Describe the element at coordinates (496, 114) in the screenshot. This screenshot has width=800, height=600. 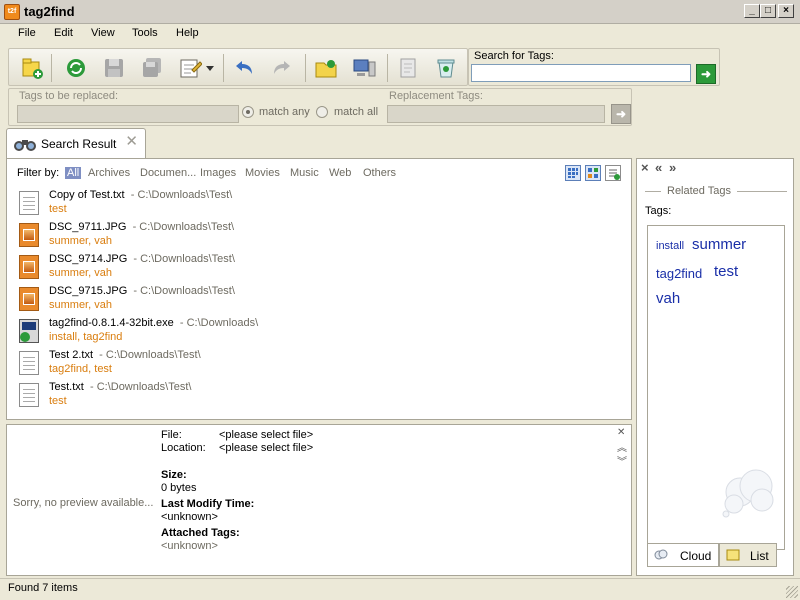
I see `replacement-tags-input` at that location.